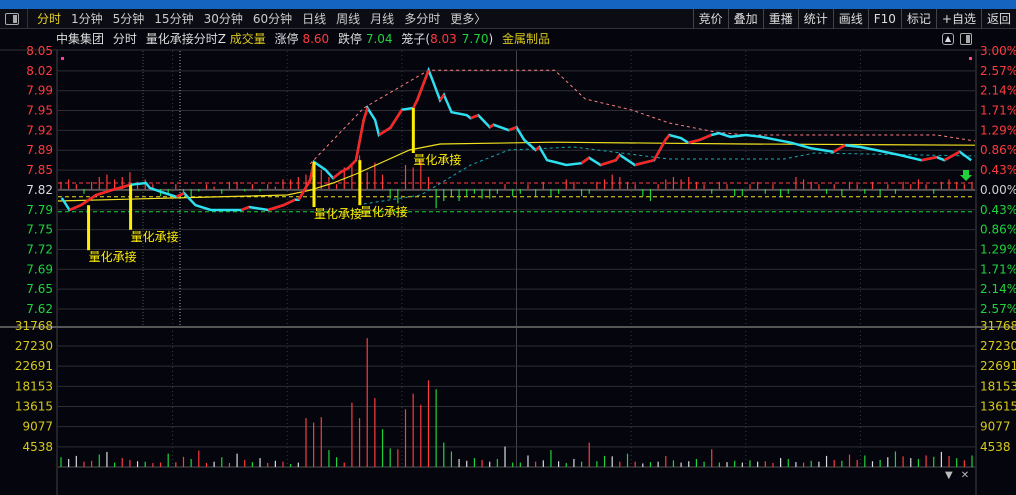 The image size is (1016, 495). What do you see at coordinates (39, 269) in the screenshot?
I see `price-tick-label: 7.69` at bounding box center [39, 269].